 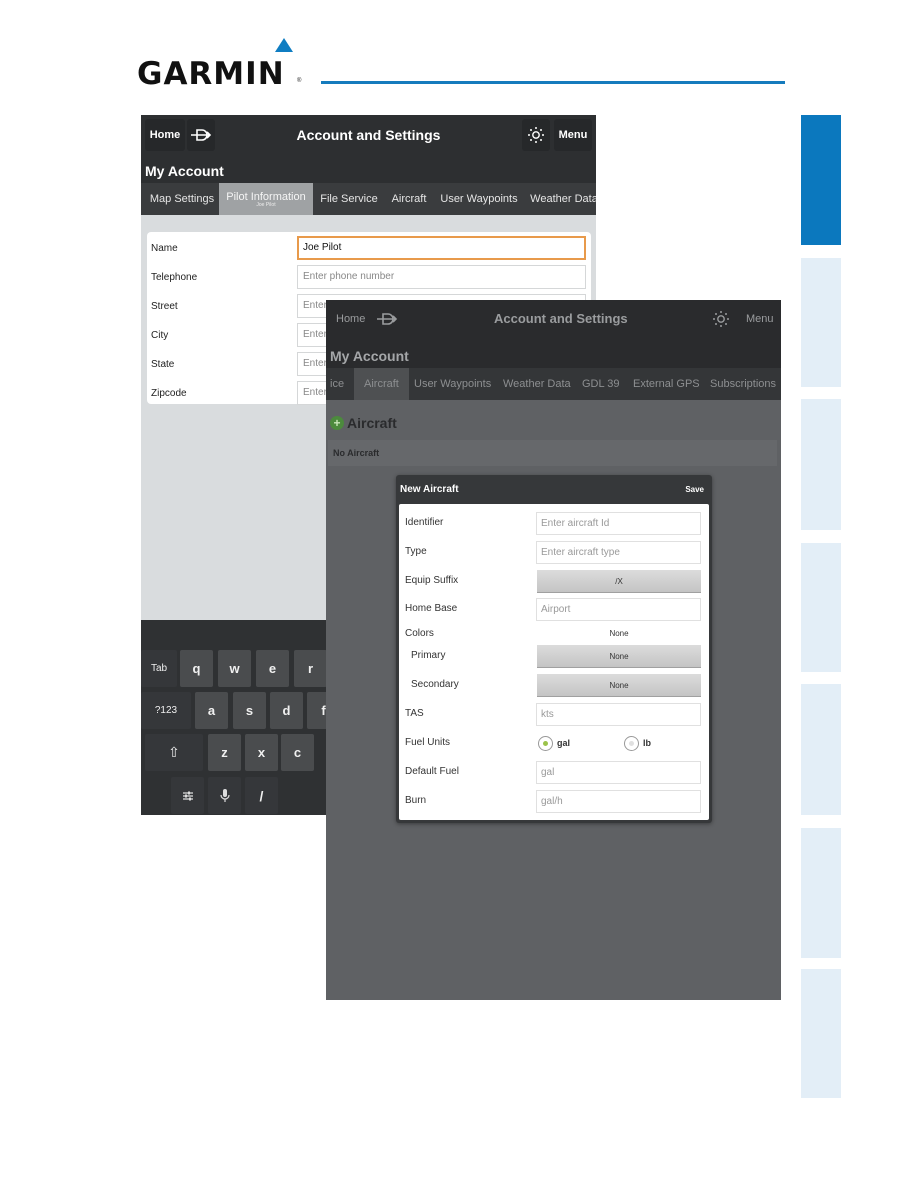 What do you see at coordinates (211, 710) in the screenshot?
I see `key-a: a` at bounding box center [211, 710].